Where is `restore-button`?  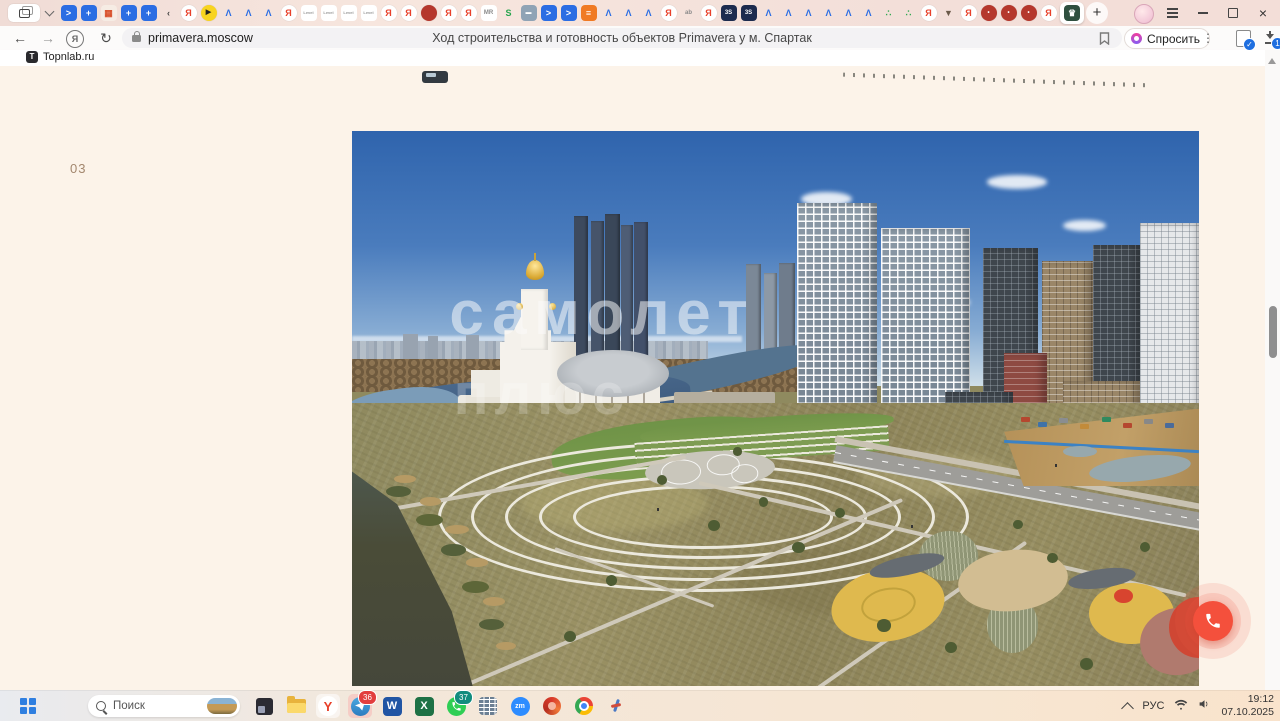
restore-button is located at coordinates (1233, 13).